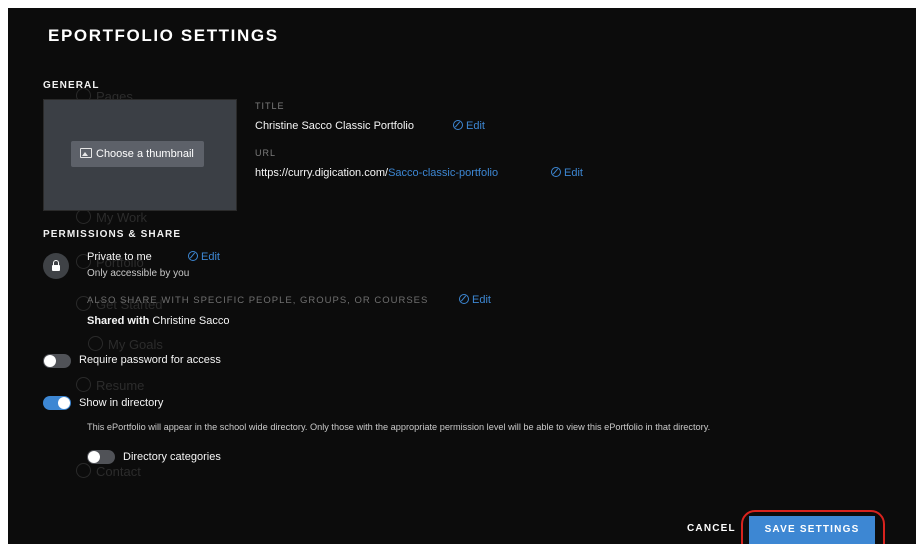 This screenshot has width=921, height=544. Describe the element at coordinates (270, 106) in the screenshot. I see `title-label: TITLE` at that location.